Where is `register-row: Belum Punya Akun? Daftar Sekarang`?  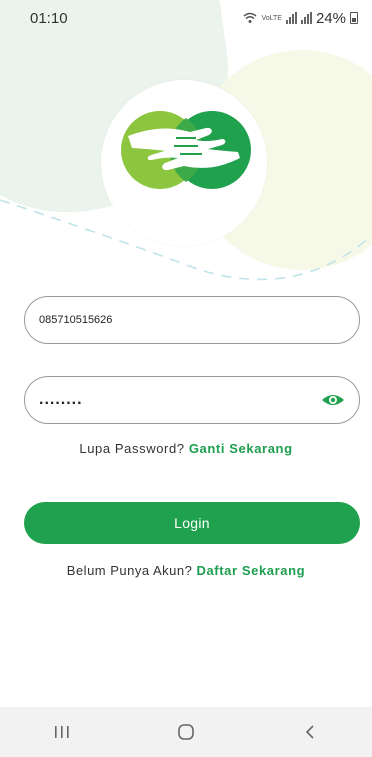 register-row: Belum Punya Akun? Daftar Sekarang is located at coordinates (186, 570).